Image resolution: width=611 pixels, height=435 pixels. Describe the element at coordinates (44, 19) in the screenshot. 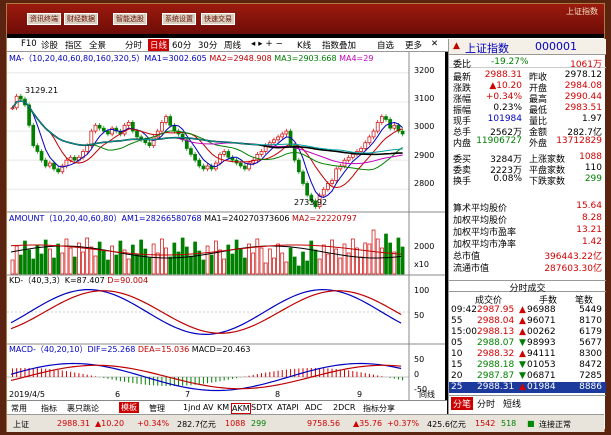

I see `menu-button-0: 资讯终端` at that location.